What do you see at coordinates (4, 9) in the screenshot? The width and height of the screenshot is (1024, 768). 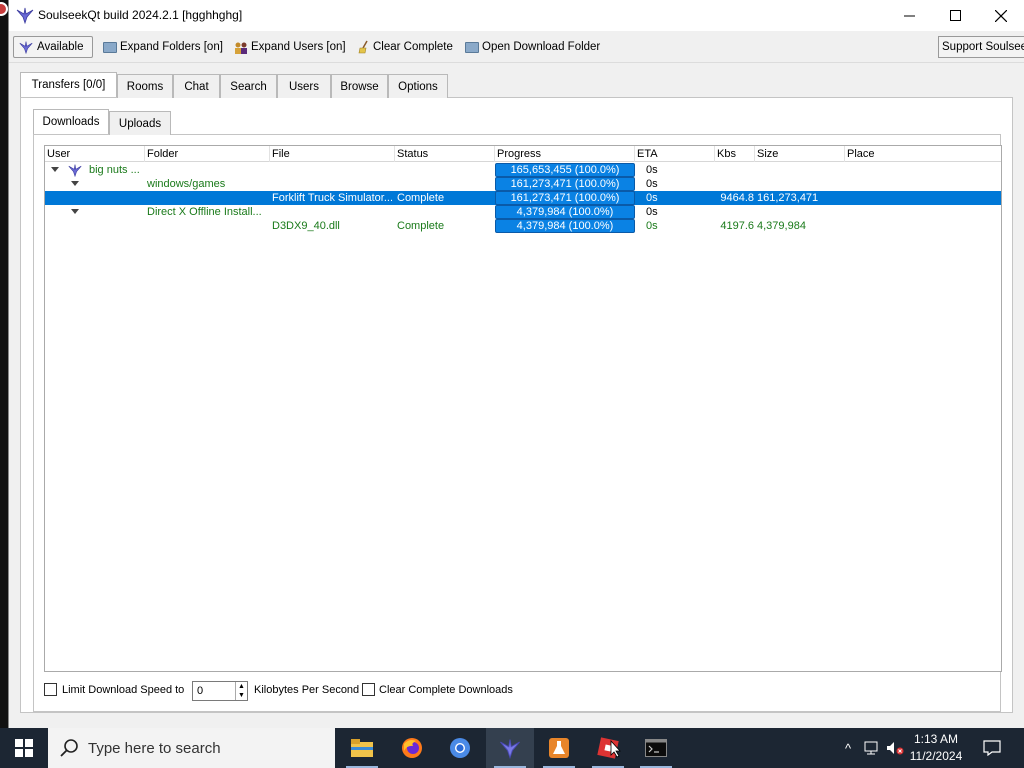 I see `desktop-app-icon` at bounding box center [4, 9].